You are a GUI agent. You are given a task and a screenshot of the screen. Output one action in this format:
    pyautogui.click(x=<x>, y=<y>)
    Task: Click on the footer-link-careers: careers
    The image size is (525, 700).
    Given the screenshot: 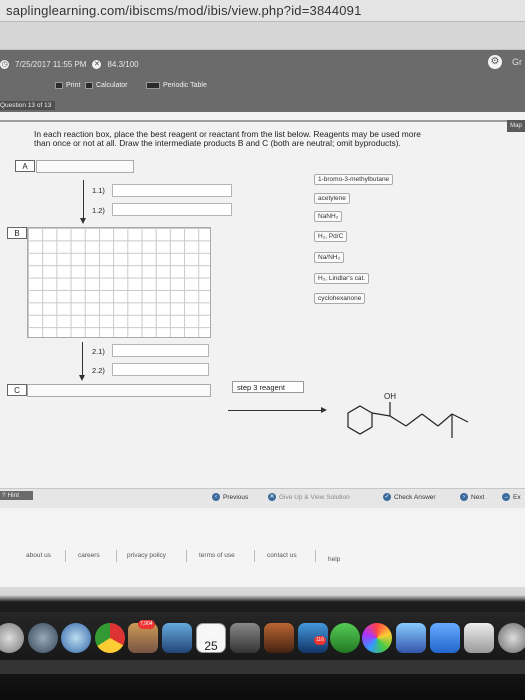 What is the action you would take?
    pyautogui.click(x=89, y=555)
    